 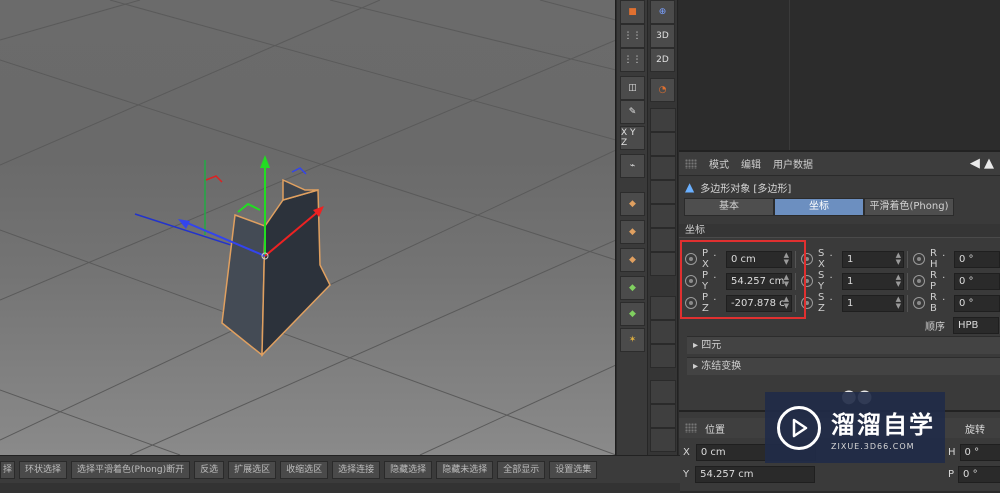 What do you see at coordinates (8, 470) in the screenshot?
I see `select-button: 择` at bounding box center [8, 470].